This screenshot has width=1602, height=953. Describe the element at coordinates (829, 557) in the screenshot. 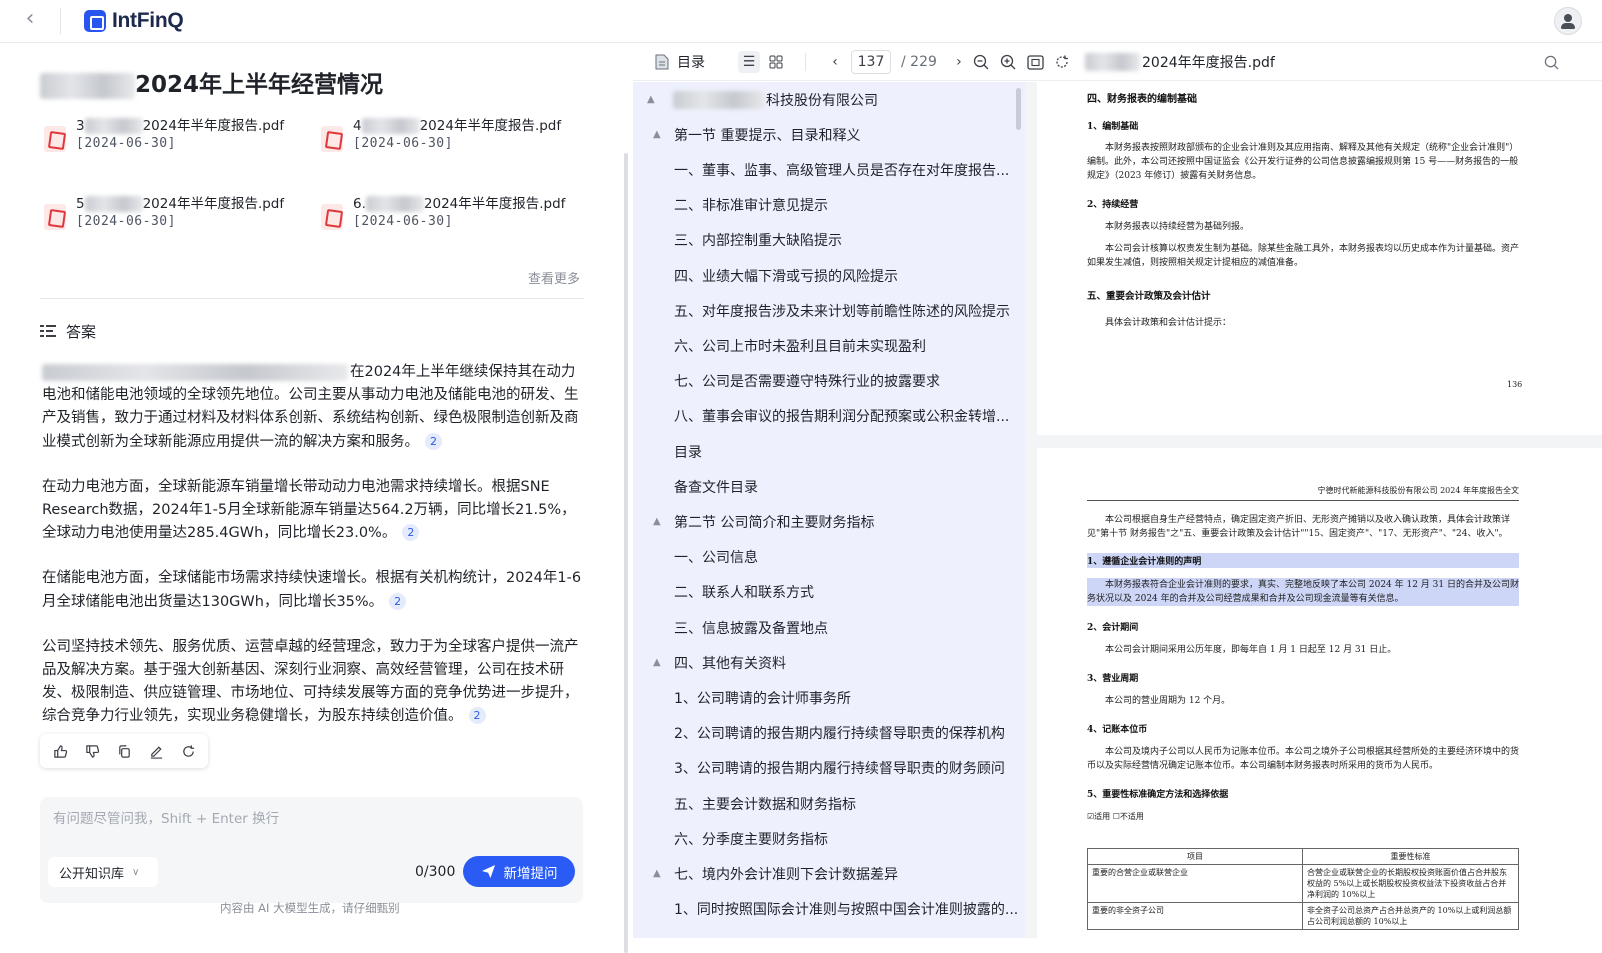

I see `toc-item: 一、公司信息` at that location.